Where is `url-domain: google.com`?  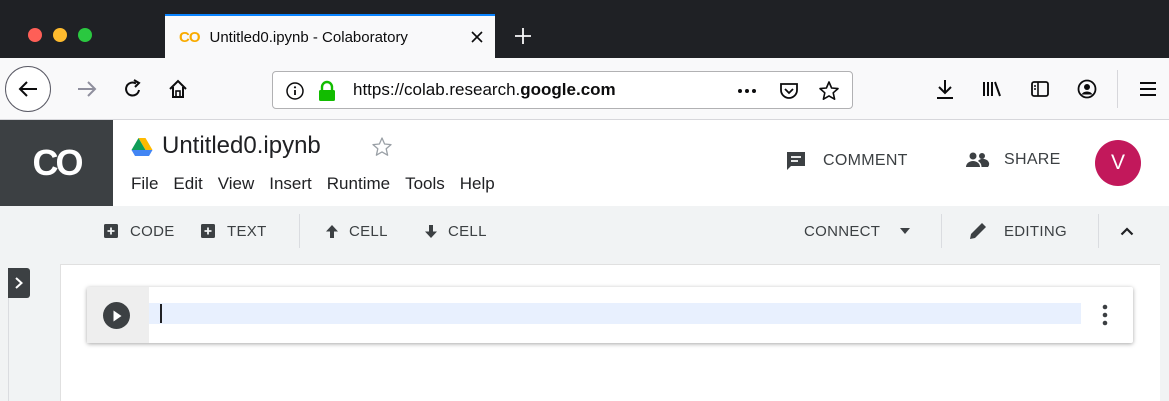
url-domain: google.com is located at coordinates (568, 89).